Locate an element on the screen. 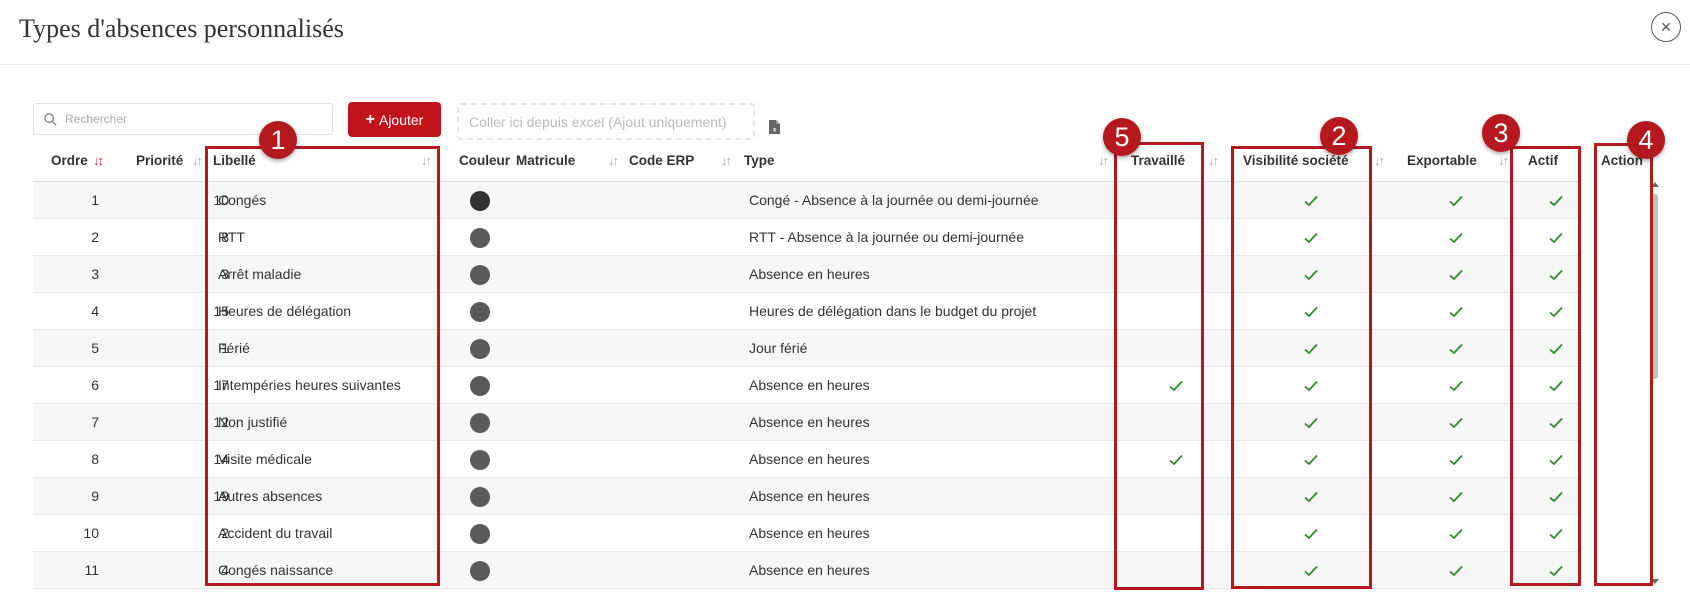 The image size is (1690, 600). cell-libelle: Arrêt maladie is located at coordinates (260, 274).